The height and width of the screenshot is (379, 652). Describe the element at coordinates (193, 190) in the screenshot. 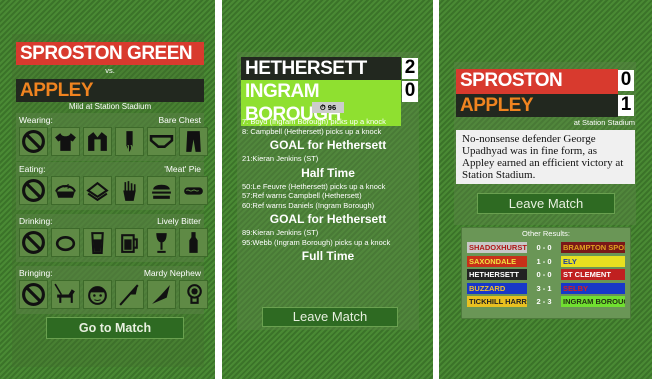

I see `hotdog-icon` at that location.